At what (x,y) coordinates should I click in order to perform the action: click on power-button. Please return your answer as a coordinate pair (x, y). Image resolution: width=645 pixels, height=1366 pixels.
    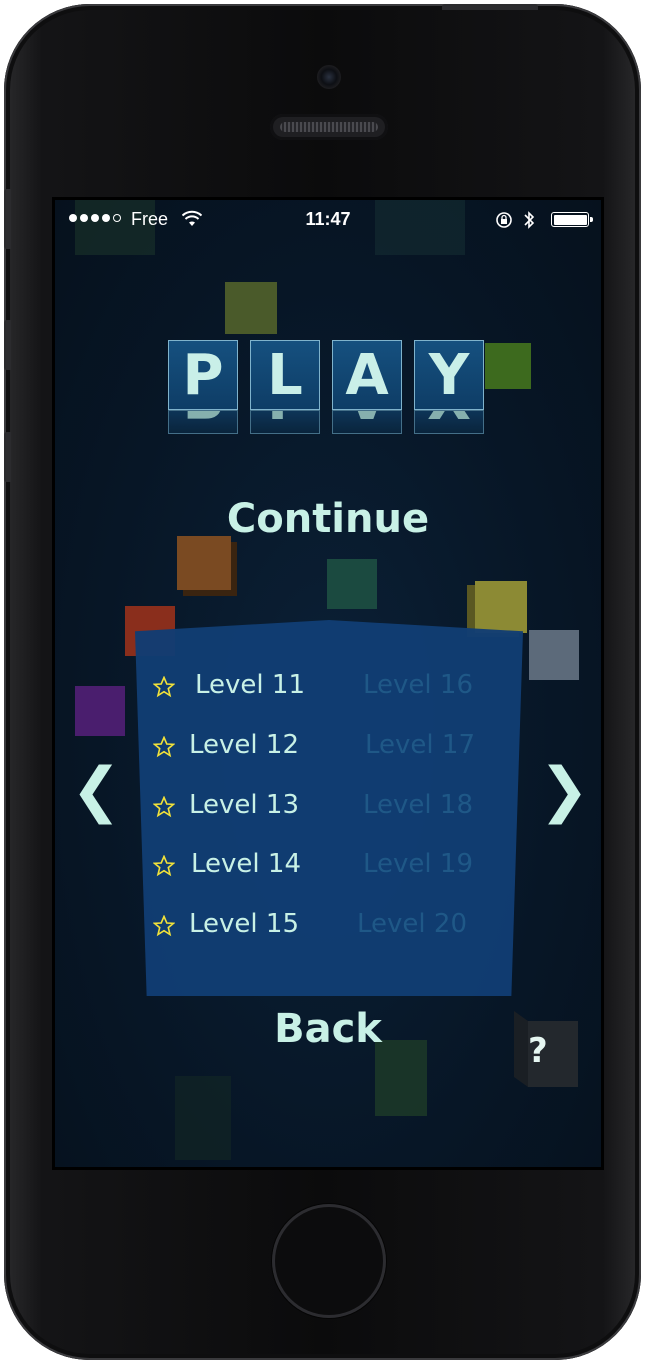
    Looking at the image, I should click on (490, 7).